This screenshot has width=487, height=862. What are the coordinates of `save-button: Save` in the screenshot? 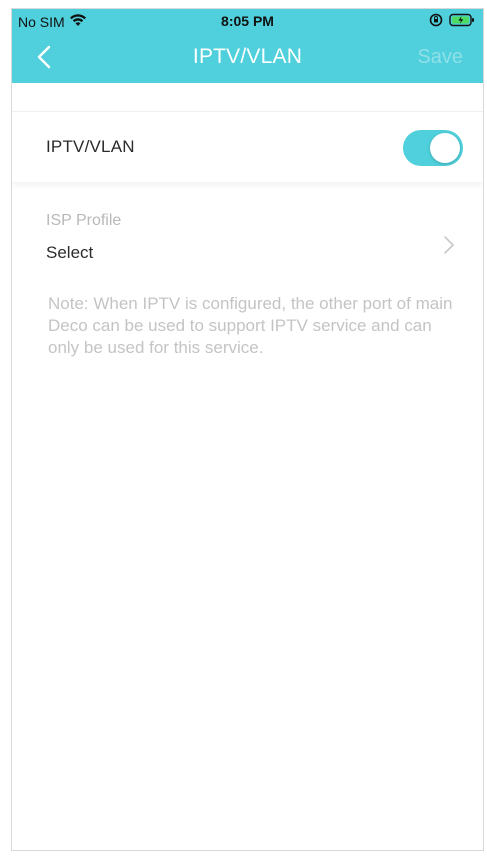 It's located at (440, 57).